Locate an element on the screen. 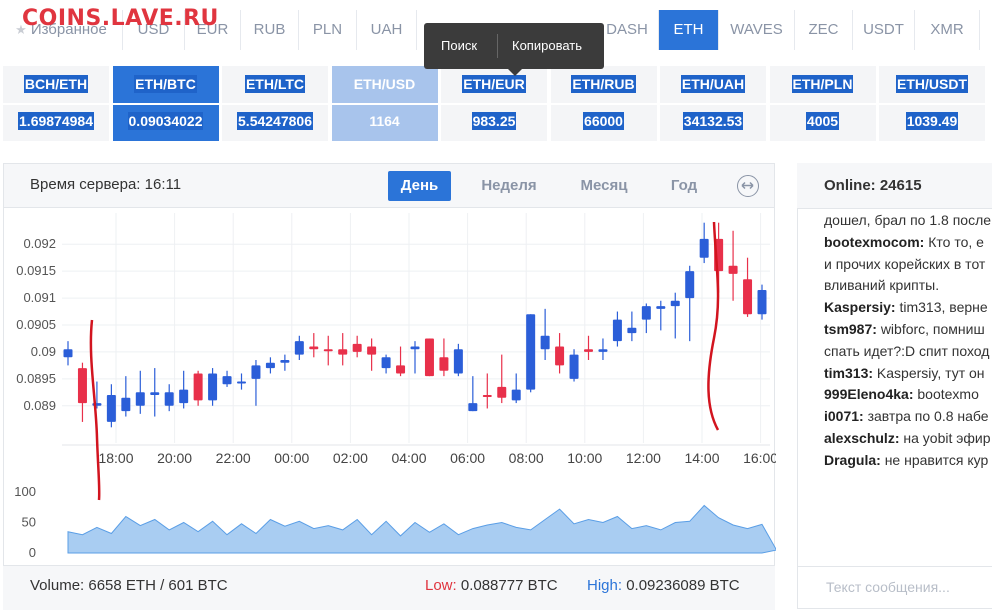  tab-label: XMR is located at coordinates (947, 29).